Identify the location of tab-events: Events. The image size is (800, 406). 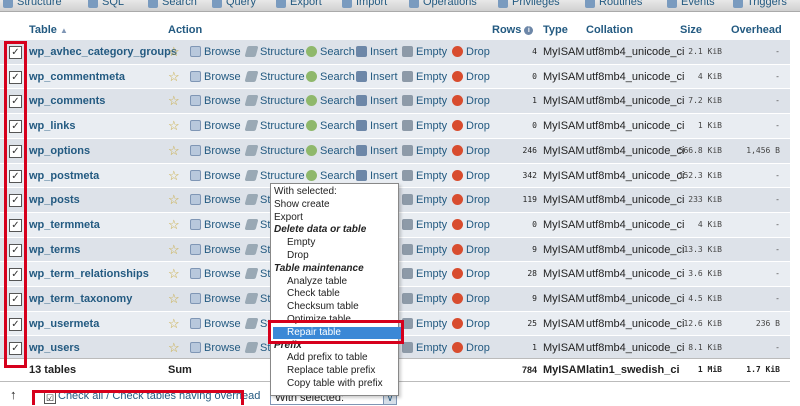
(691, 5).